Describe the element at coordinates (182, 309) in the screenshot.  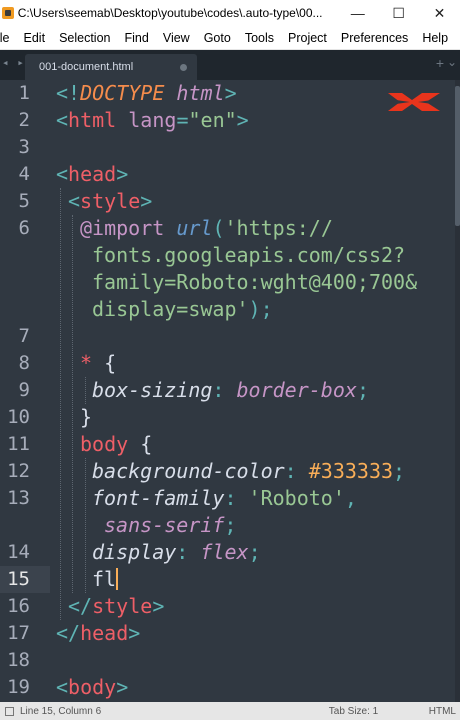
I see `code-line-6-wrap-3: display=swap');` at that location.